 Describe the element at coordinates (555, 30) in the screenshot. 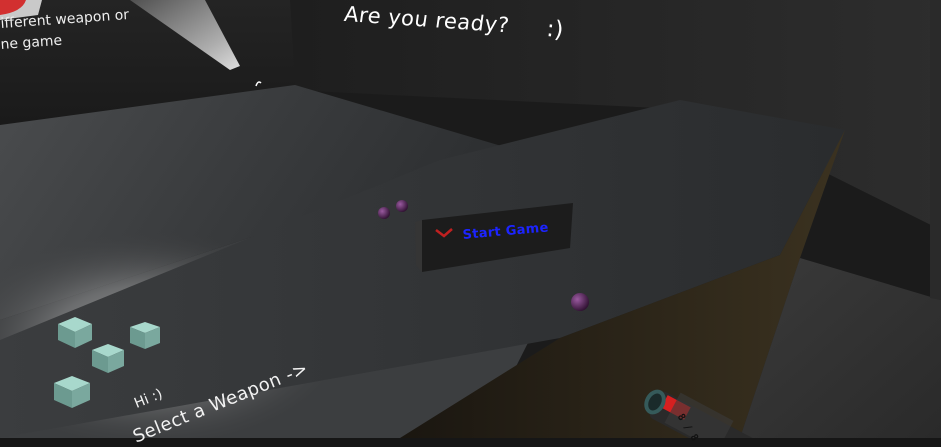

I see `ready-smiley: :)` at that location.